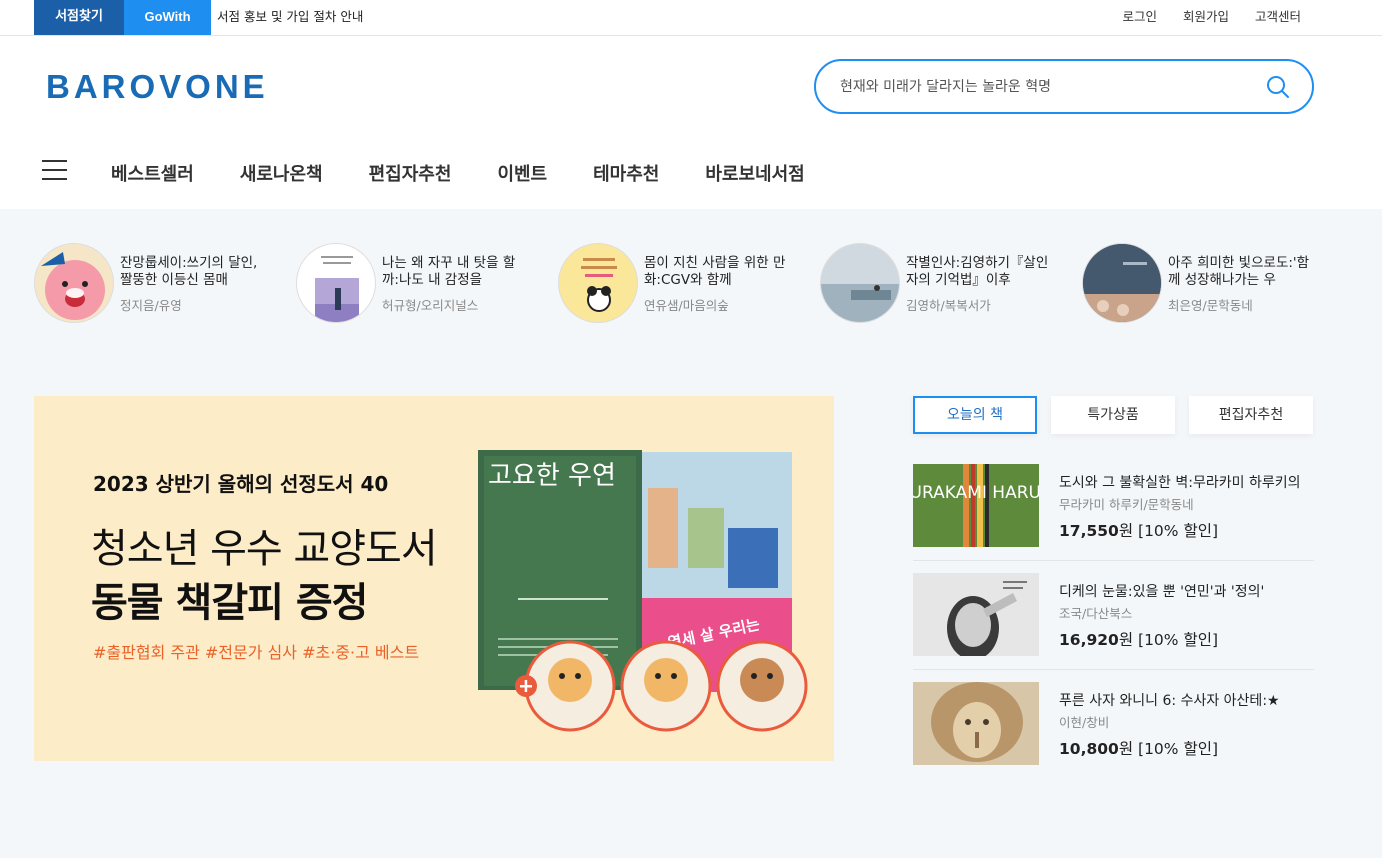 Image resolution: width=1382 pixels, height=858 pixels. What do you see at coordinates (1278, 16) in the screenshot?
I see `customer-center-link: 고객센터` at bounding box center [1278, 16].